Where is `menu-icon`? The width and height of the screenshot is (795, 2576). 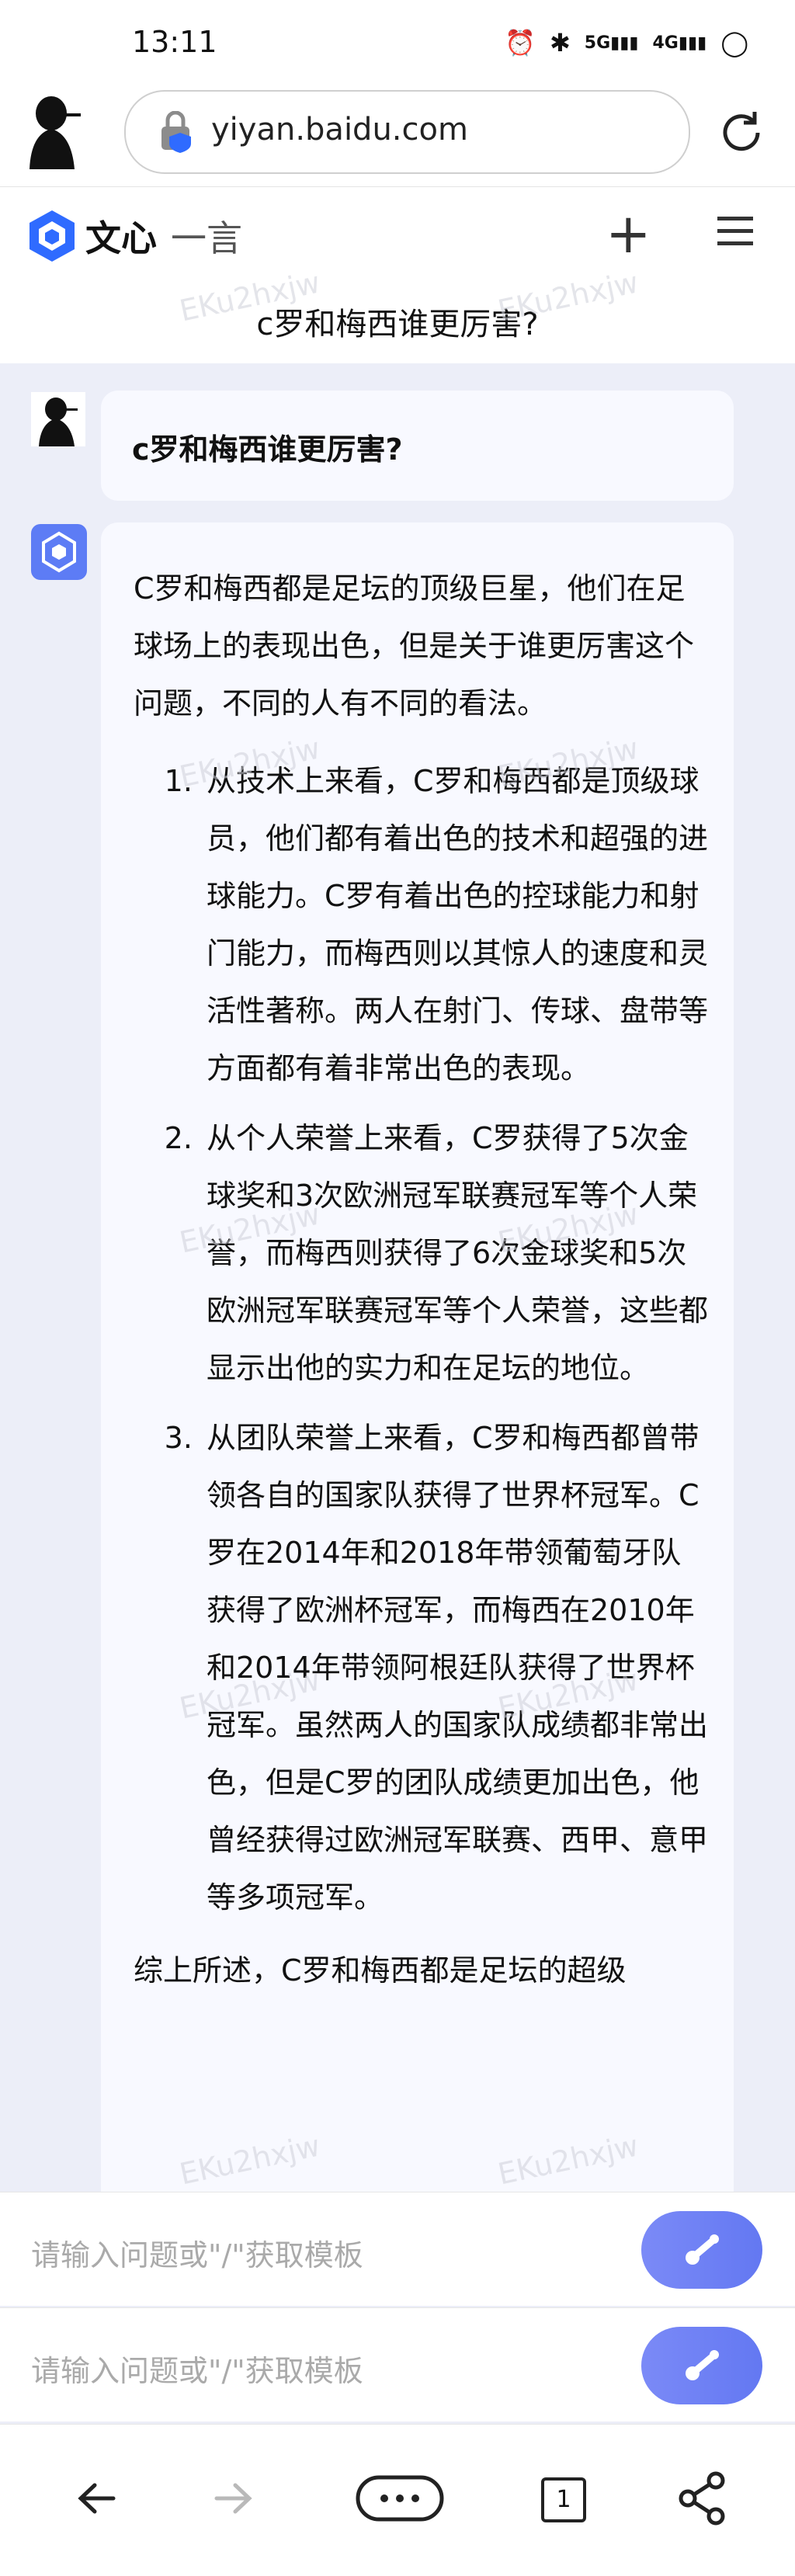
menu-icon is located at coordinates (735, 231).